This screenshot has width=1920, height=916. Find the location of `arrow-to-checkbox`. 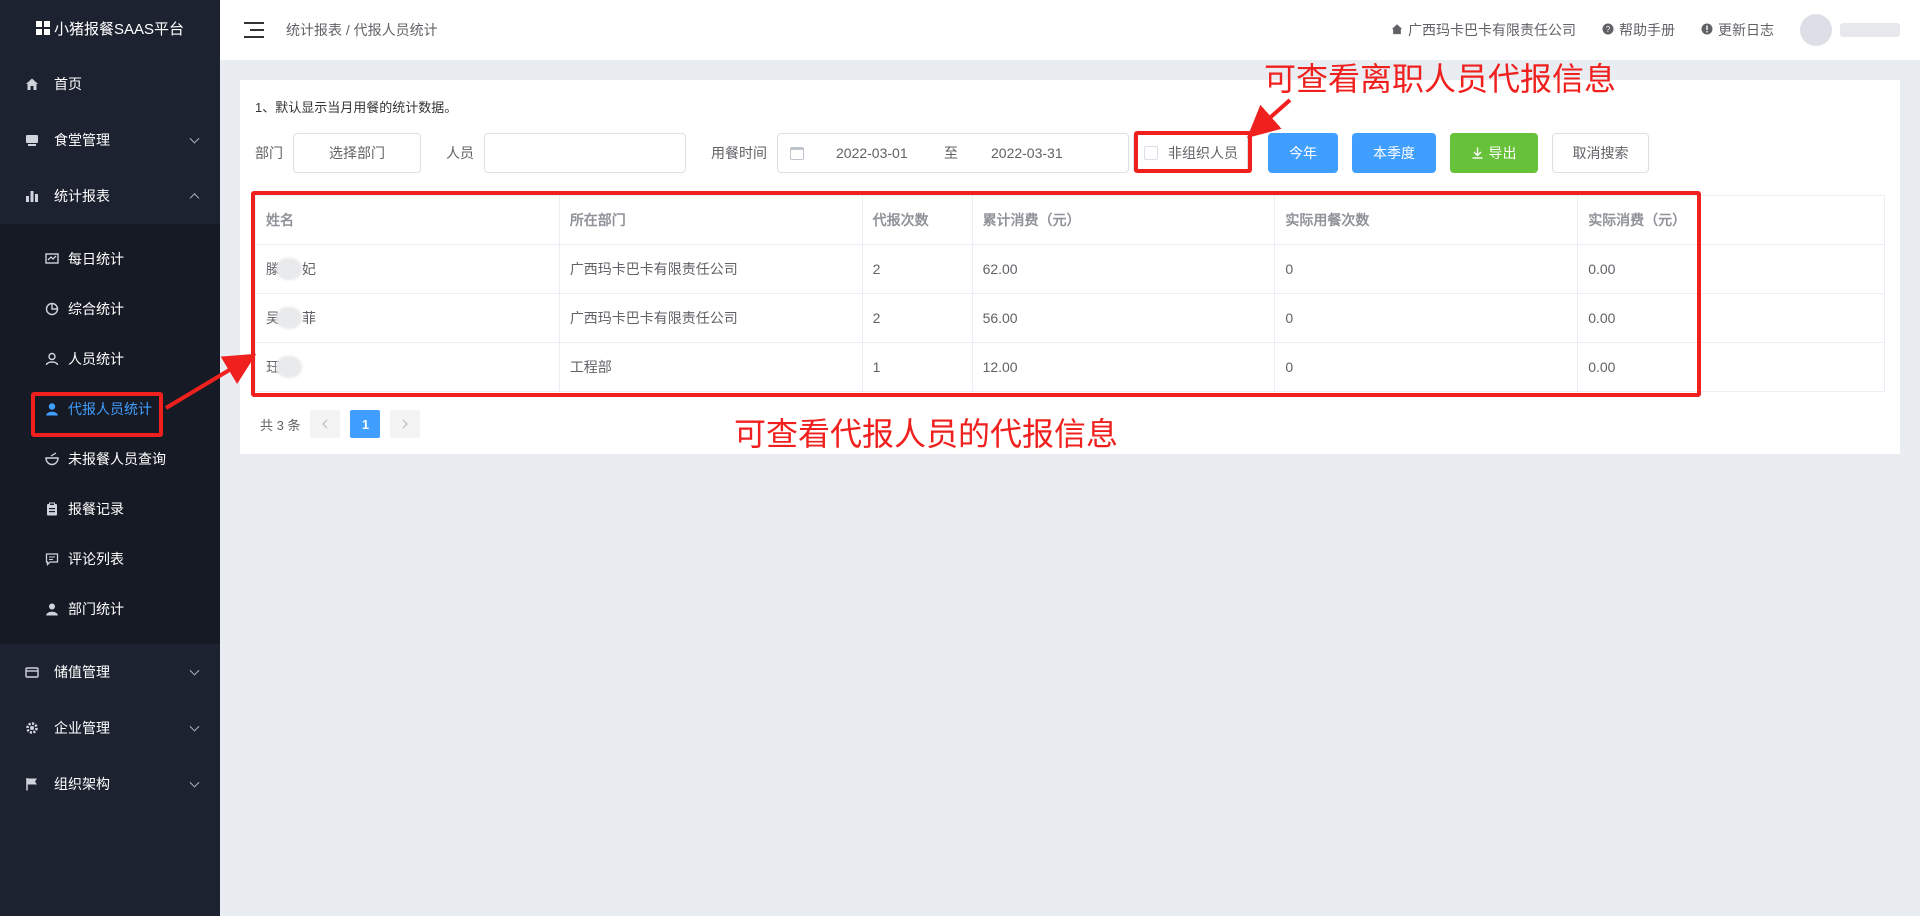

arrow-to-checkbox is located at coordinates (1269, 118).